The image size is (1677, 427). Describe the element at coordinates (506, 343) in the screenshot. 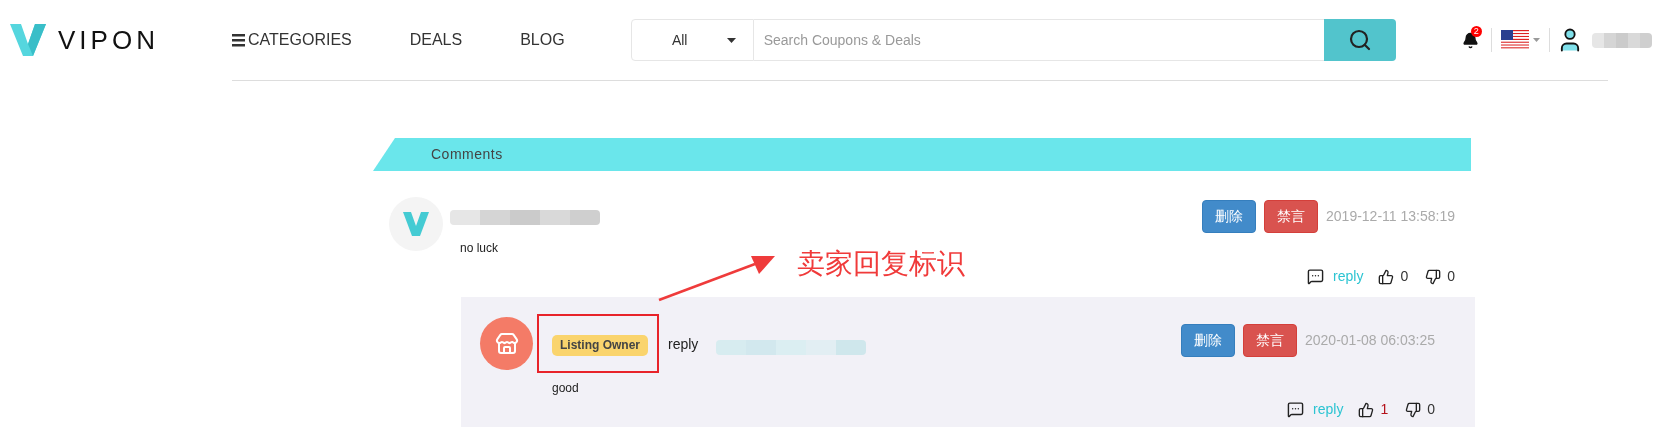

I see `store-icon` at that location.